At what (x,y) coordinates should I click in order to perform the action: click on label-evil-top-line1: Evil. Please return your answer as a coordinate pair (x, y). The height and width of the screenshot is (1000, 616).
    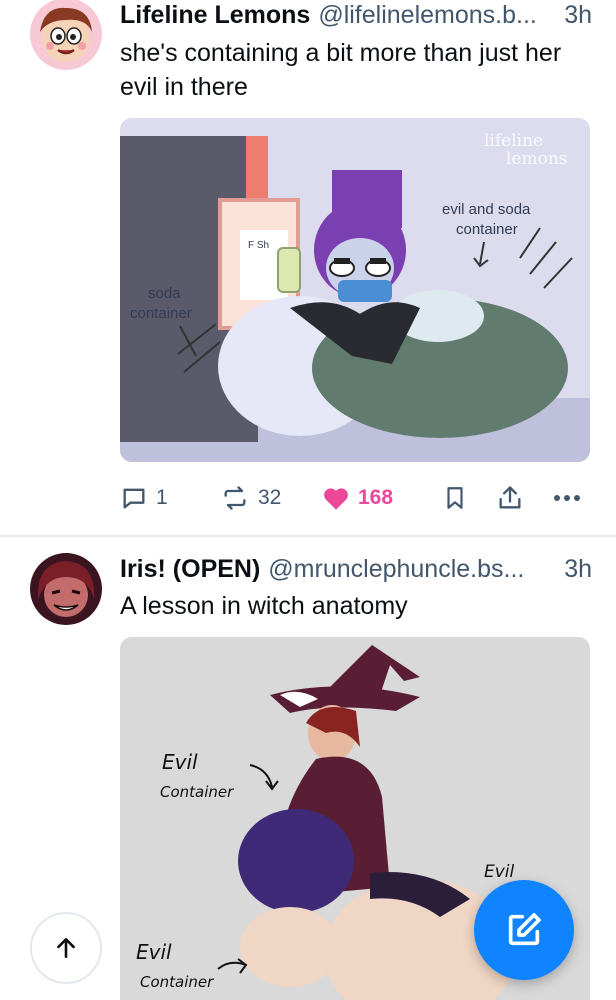
    Looking at the image, I should click on (180, 762).